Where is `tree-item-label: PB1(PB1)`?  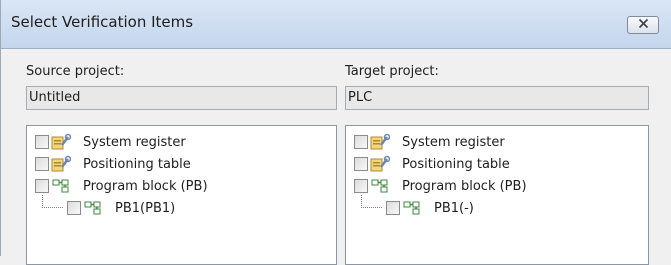
tree-item-label: PB1(PB1) is located at coordinates (145, 208).